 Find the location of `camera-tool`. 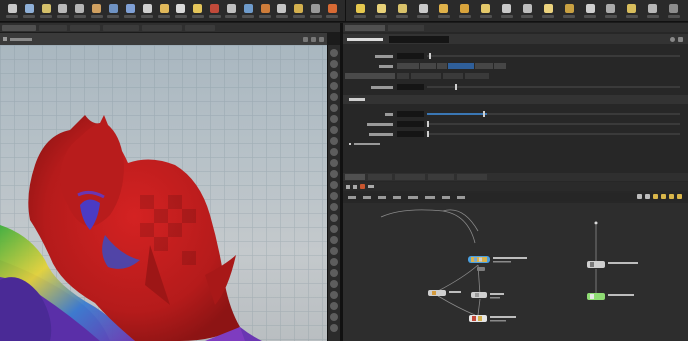

camera-tool is located at coordinates (231, 11).